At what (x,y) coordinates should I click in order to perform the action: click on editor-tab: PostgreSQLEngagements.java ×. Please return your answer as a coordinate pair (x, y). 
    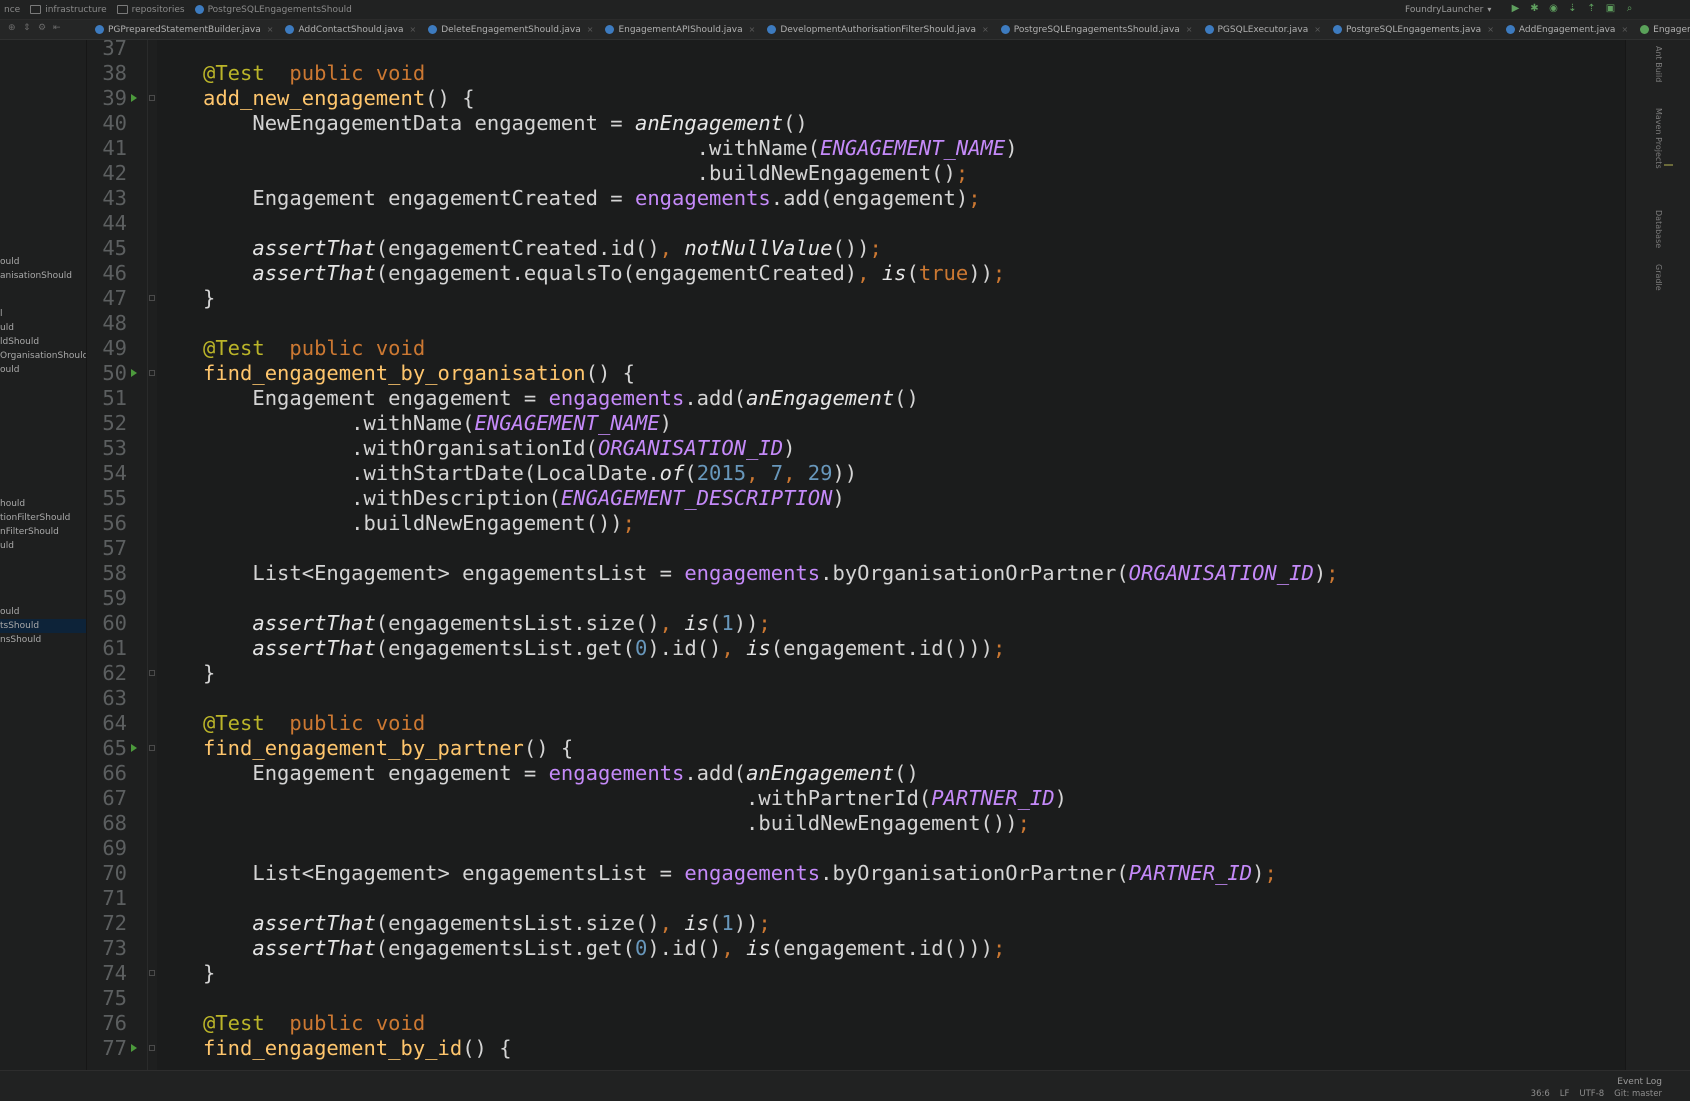
    Looking at the image, I should click on (1416, 29).